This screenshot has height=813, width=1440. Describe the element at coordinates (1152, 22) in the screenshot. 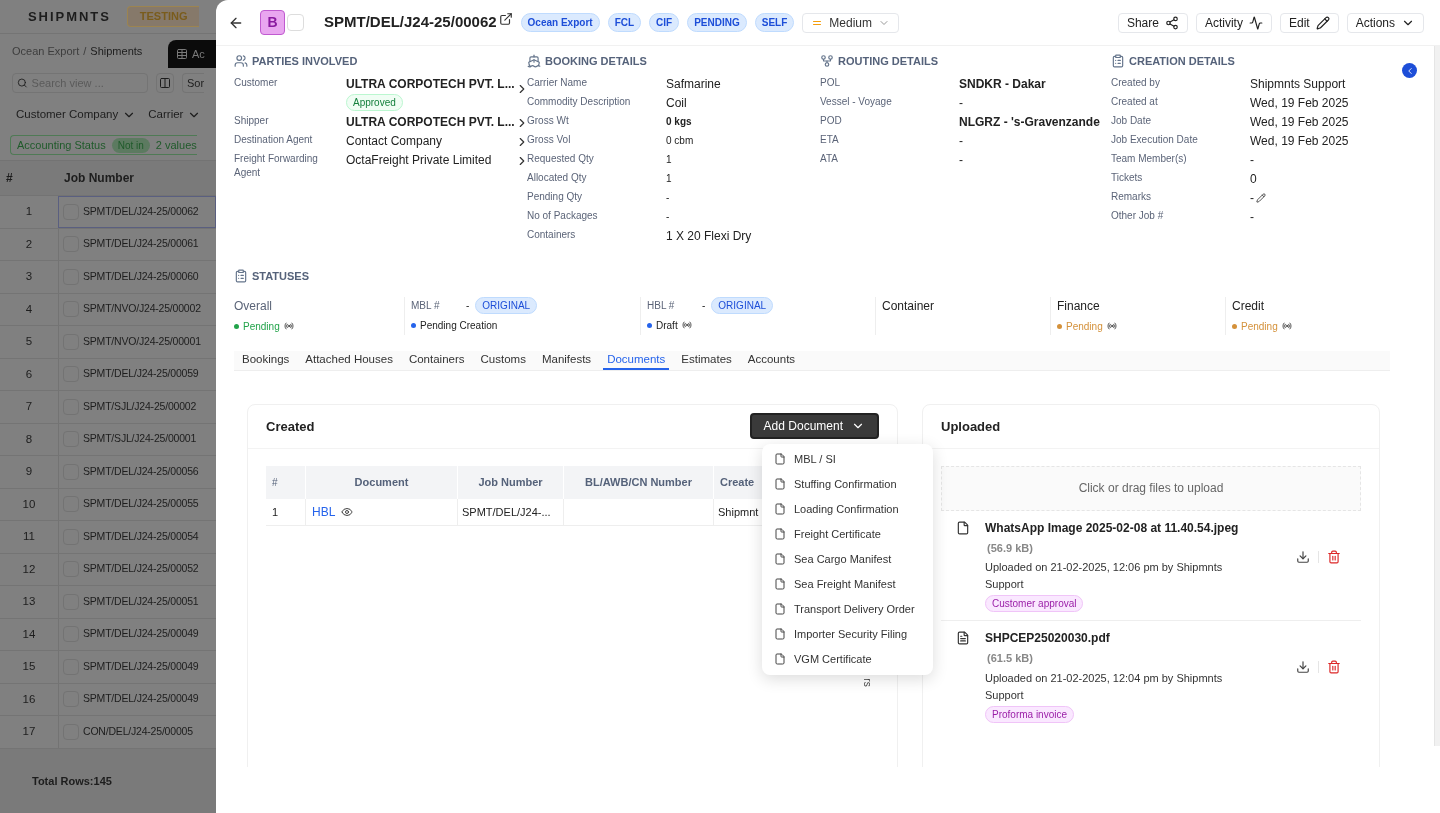

I see `header-button: Share` at that location.